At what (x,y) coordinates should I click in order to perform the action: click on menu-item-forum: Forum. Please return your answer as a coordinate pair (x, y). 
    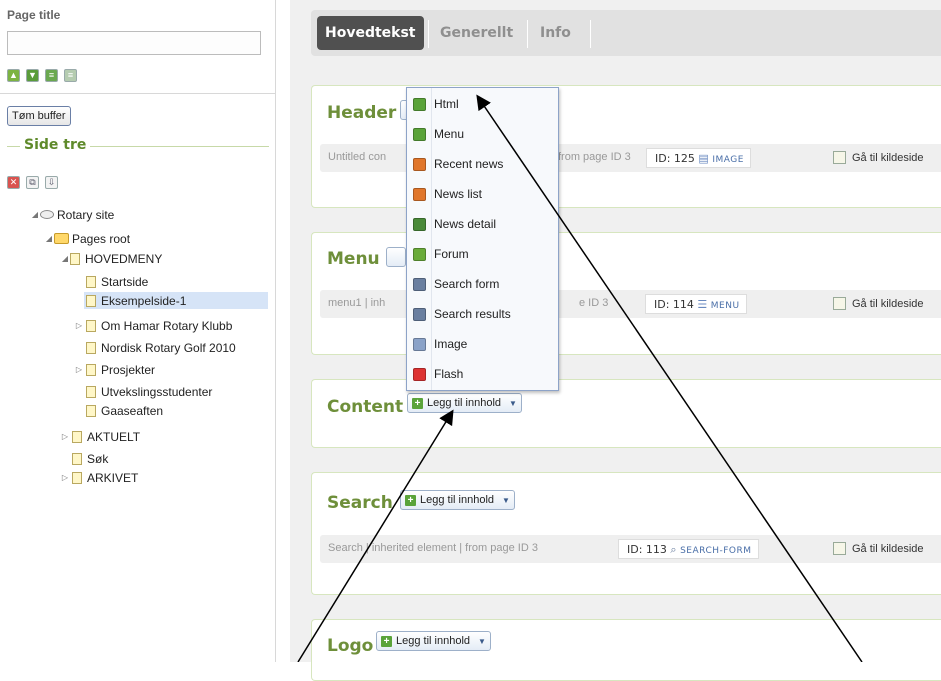
    Looking at the image, I should click on (482, 254).